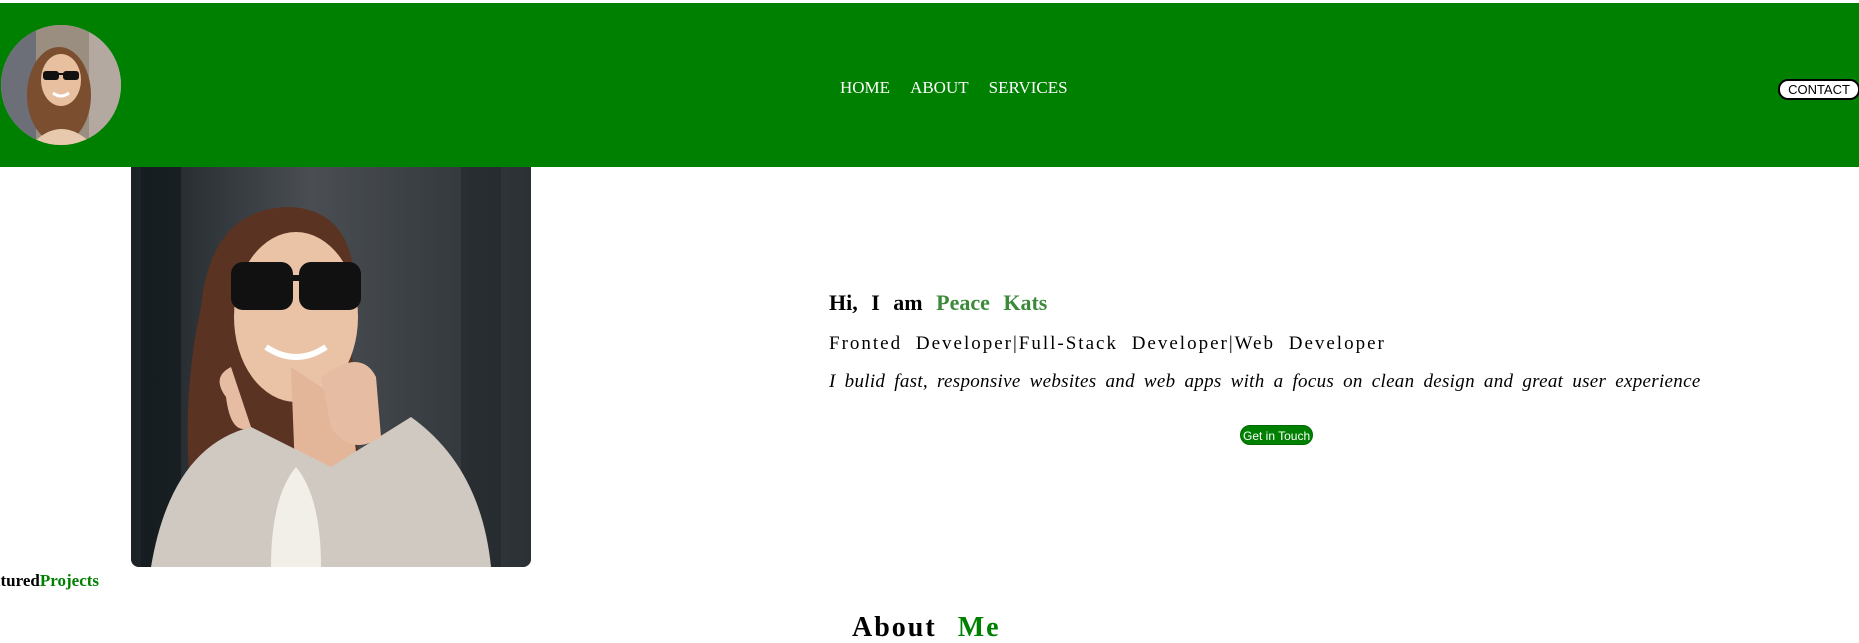 The image size is (1859, 643). What do you see at coordinates (1028, 88) in the screenshot?
I see `nav-services: SERVICES` at bounding box center [1028, 88].